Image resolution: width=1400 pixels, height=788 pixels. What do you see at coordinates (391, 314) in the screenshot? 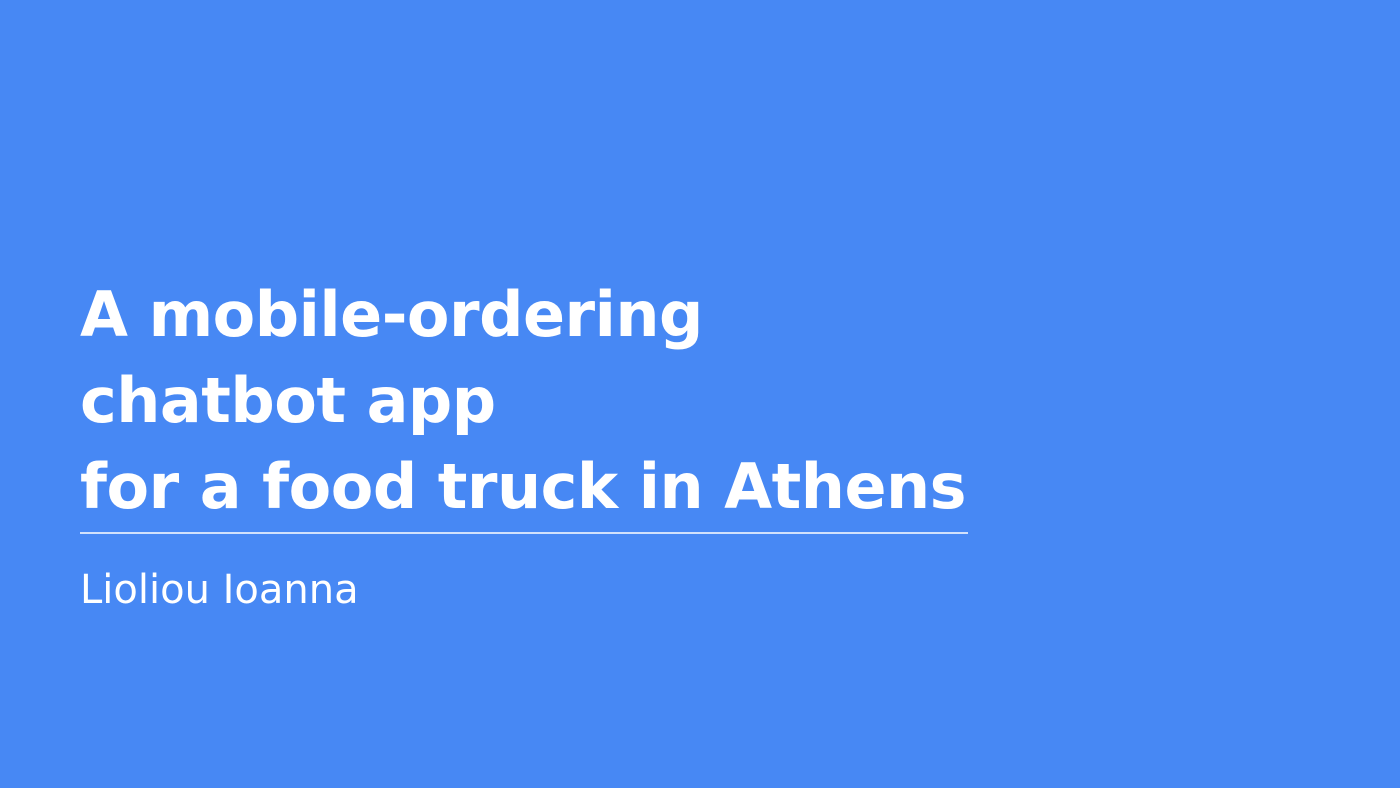
I see `title-line-1: A mobile-ordering` at bounding box center [391, 314].